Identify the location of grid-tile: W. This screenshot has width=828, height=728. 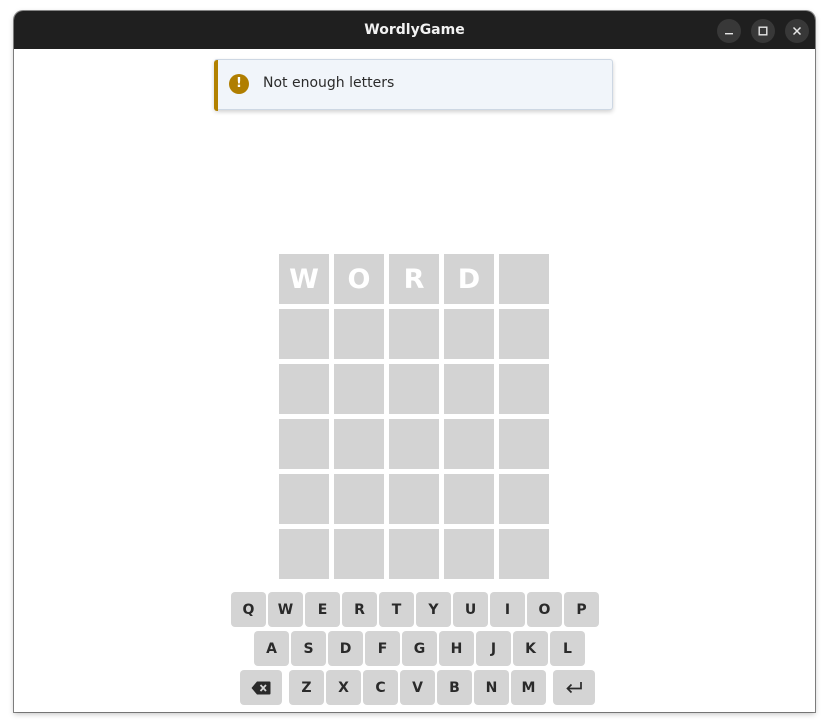
(304, 279).